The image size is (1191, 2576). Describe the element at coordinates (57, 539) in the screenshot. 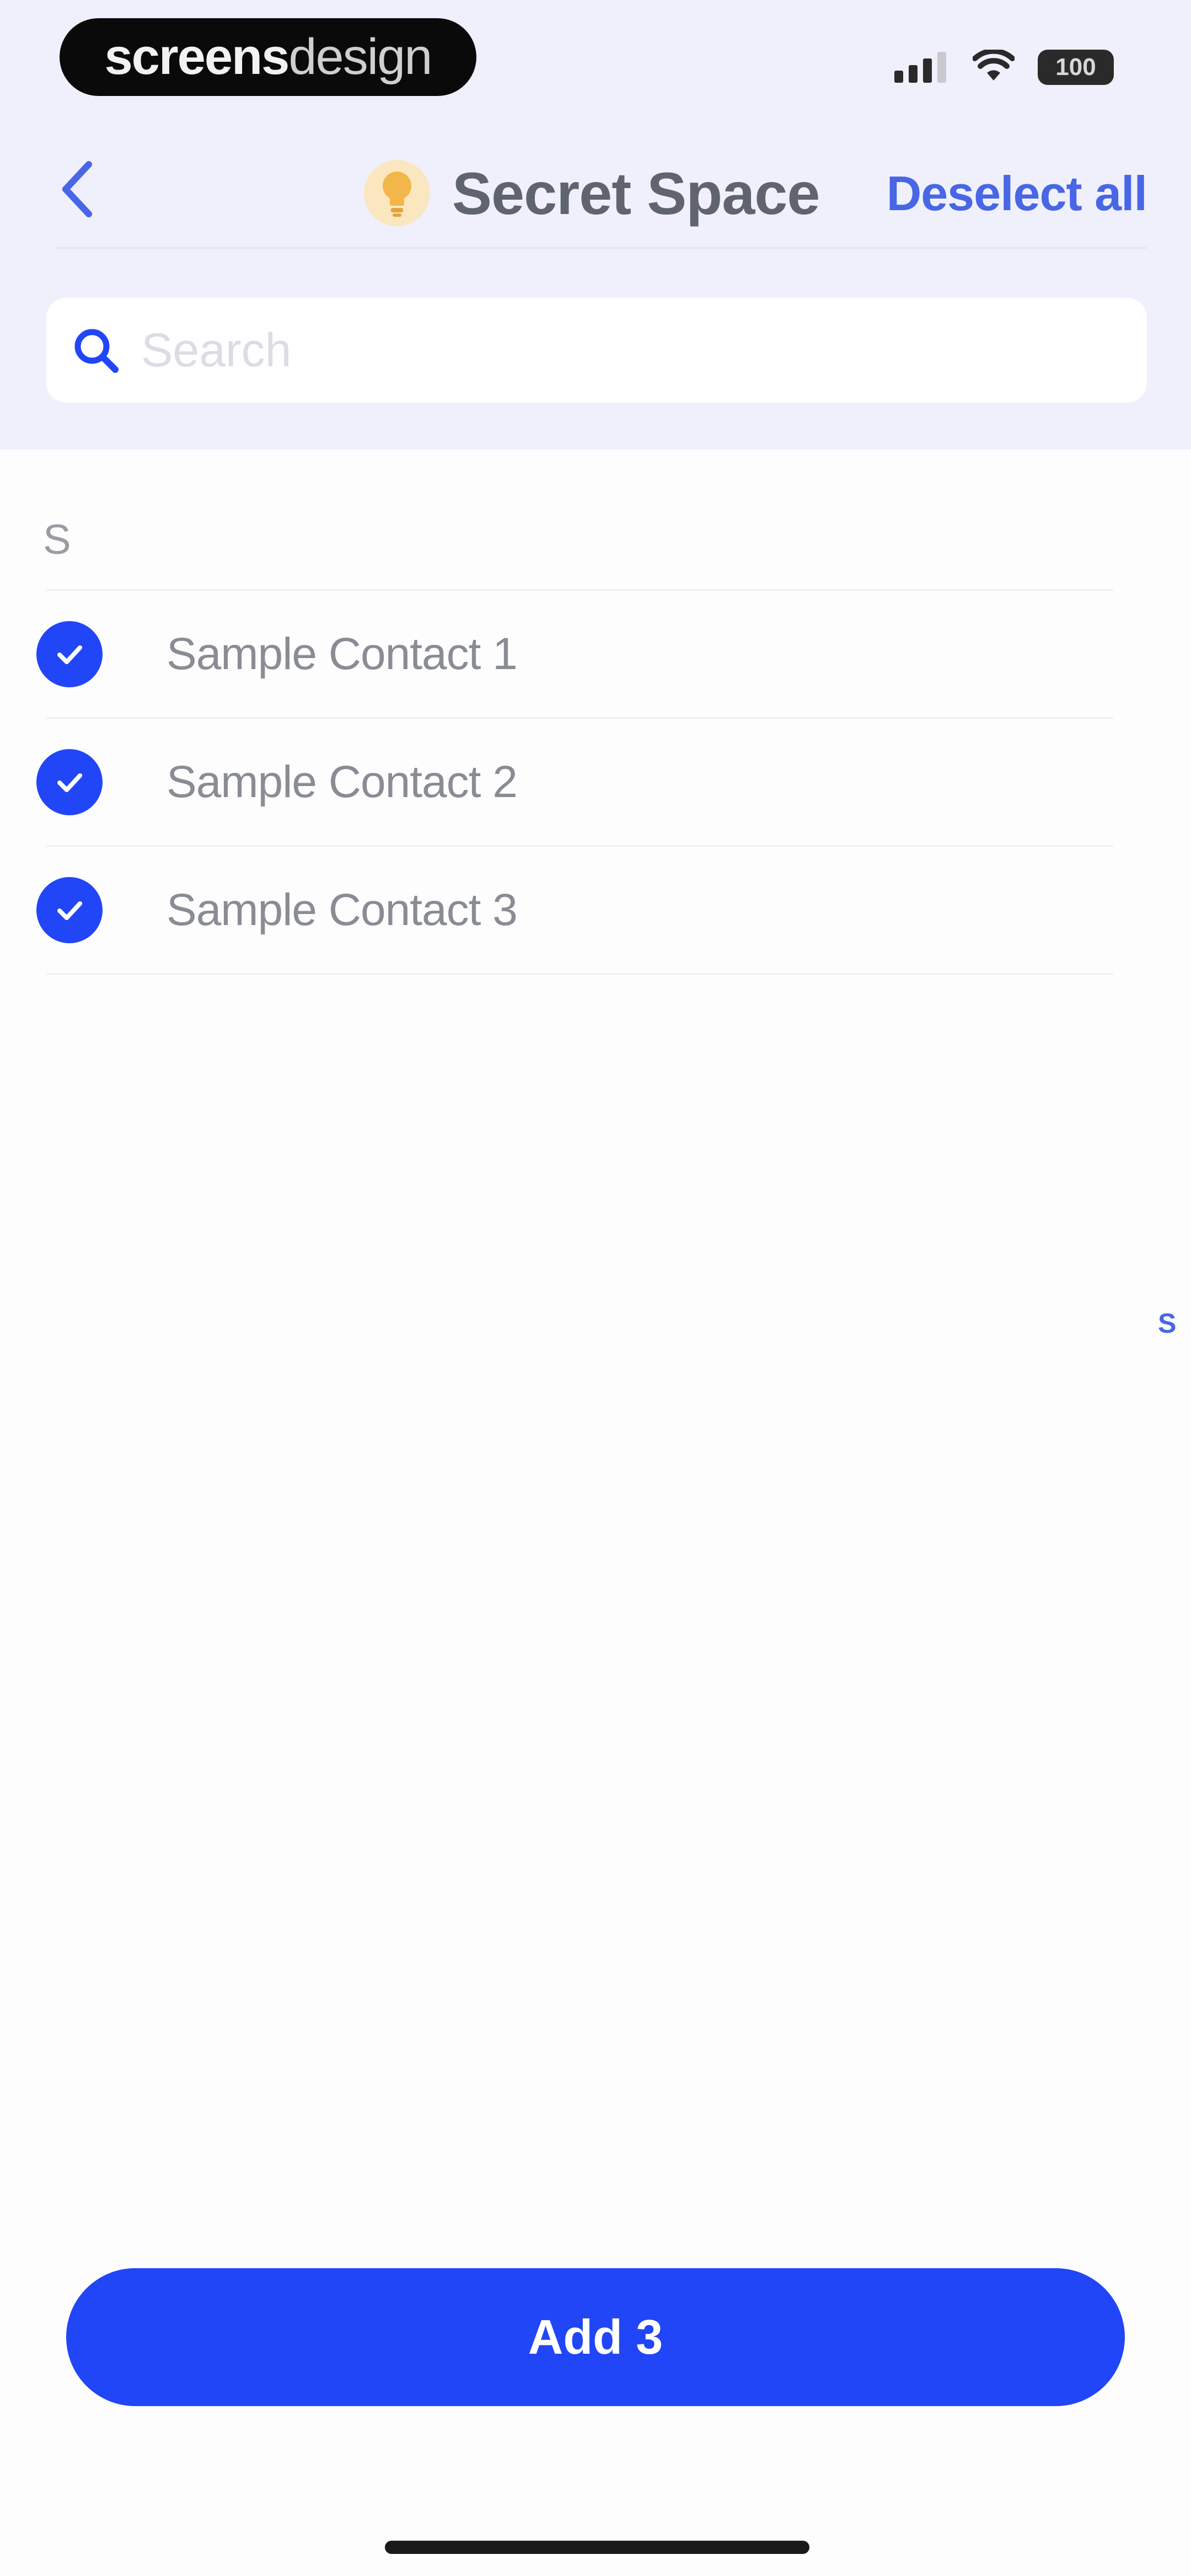

I see `section-header: S` at that location.